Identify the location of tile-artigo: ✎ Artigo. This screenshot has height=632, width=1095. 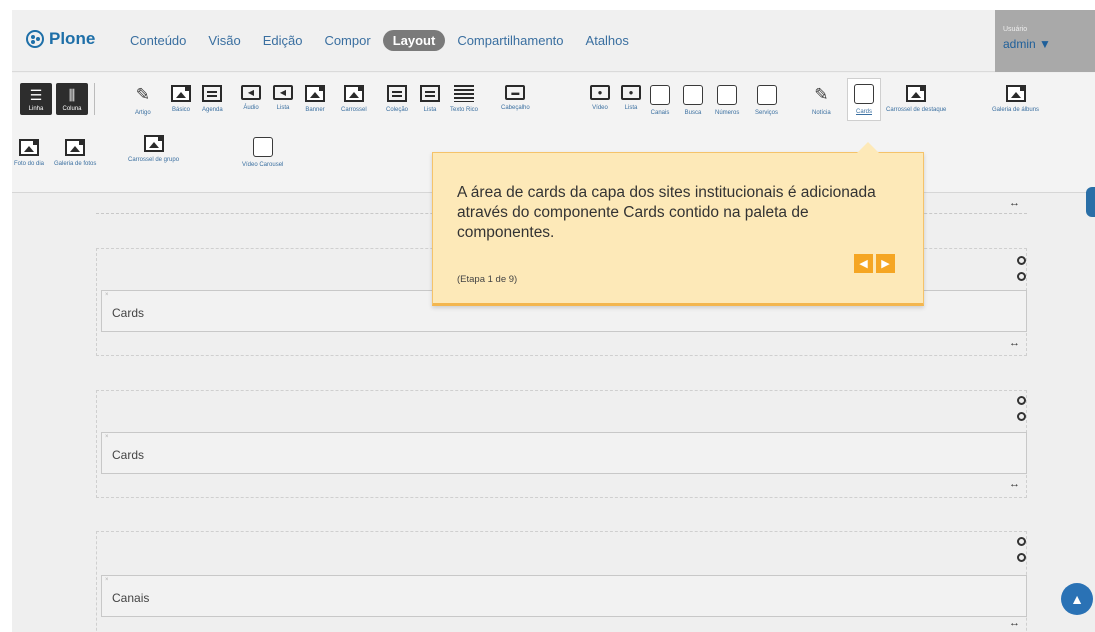
(143, 100).